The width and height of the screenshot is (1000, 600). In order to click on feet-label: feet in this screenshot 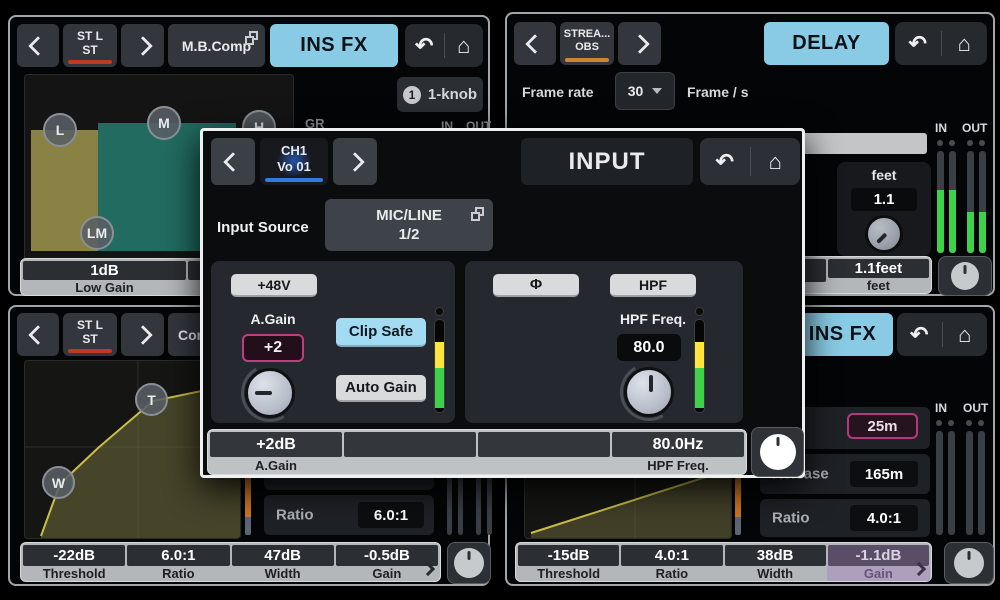, I will do `click(884, 175)`.